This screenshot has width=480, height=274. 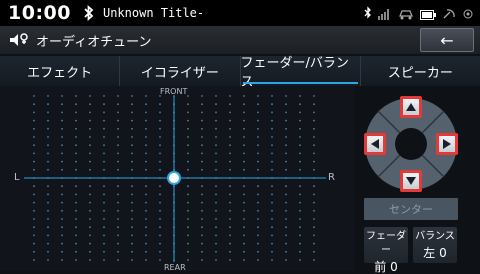 I want to click on fader-front-button, so click(x=411, y=107).